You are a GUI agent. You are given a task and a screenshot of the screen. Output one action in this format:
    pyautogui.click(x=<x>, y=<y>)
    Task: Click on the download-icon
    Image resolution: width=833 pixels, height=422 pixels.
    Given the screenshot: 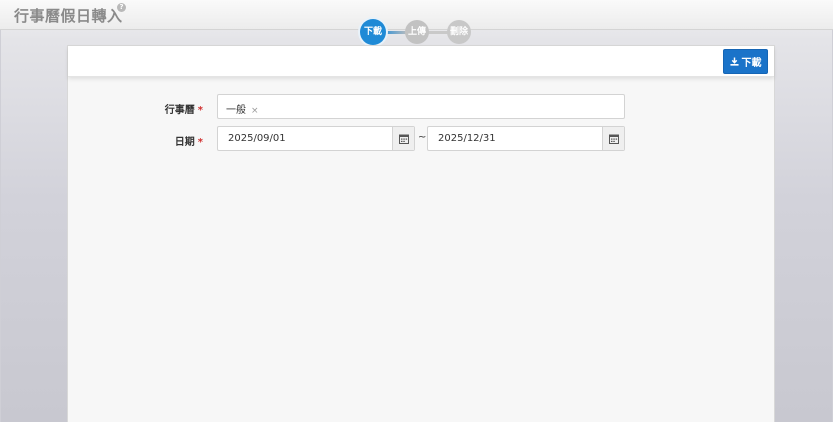 What is the action you would take?
    pyautogui.click(x=734, y=61)
    